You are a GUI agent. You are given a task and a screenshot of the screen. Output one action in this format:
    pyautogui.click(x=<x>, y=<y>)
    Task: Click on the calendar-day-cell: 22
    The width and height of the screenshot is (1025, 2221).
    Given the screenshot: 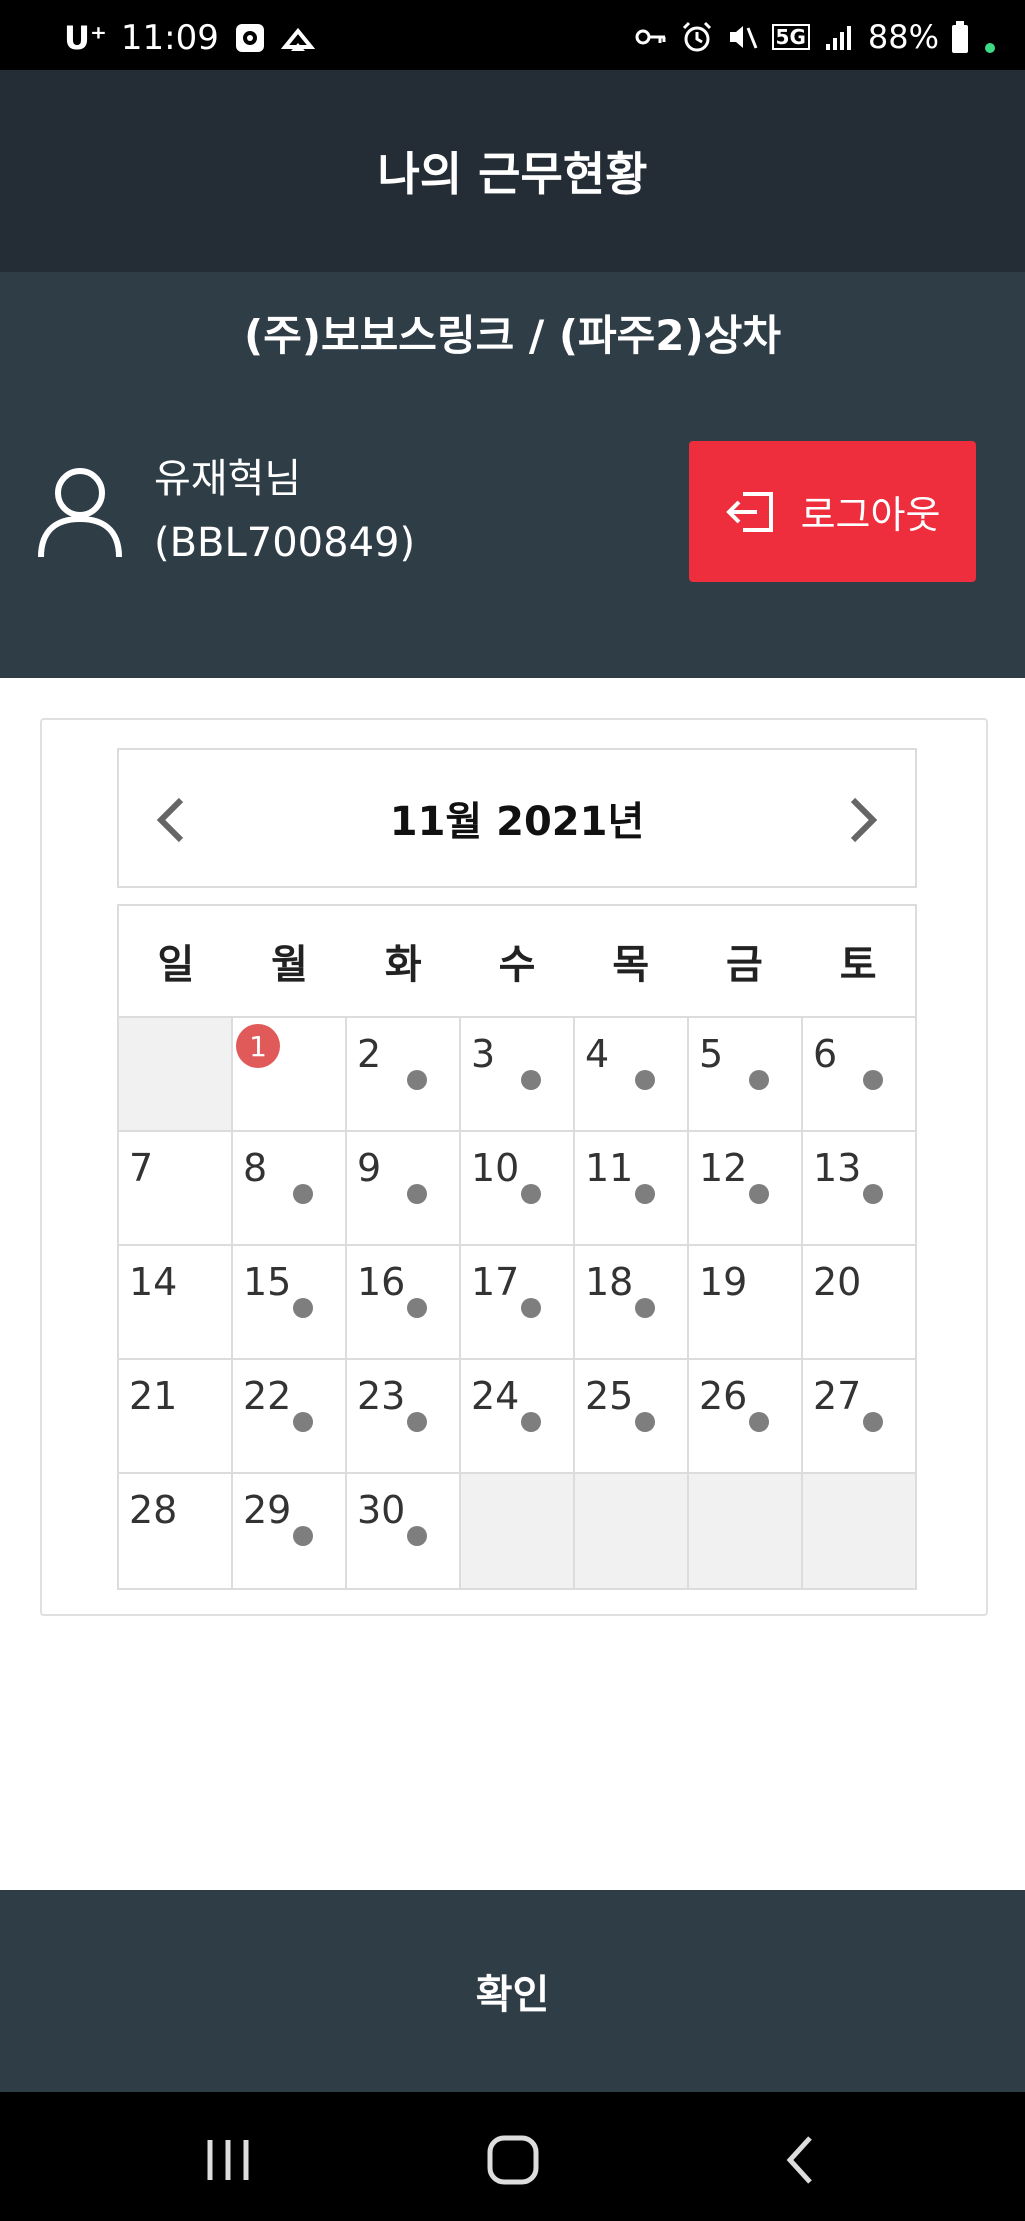 What is the action you would take?
    pyautogui.click(x=290, y=1417)
    